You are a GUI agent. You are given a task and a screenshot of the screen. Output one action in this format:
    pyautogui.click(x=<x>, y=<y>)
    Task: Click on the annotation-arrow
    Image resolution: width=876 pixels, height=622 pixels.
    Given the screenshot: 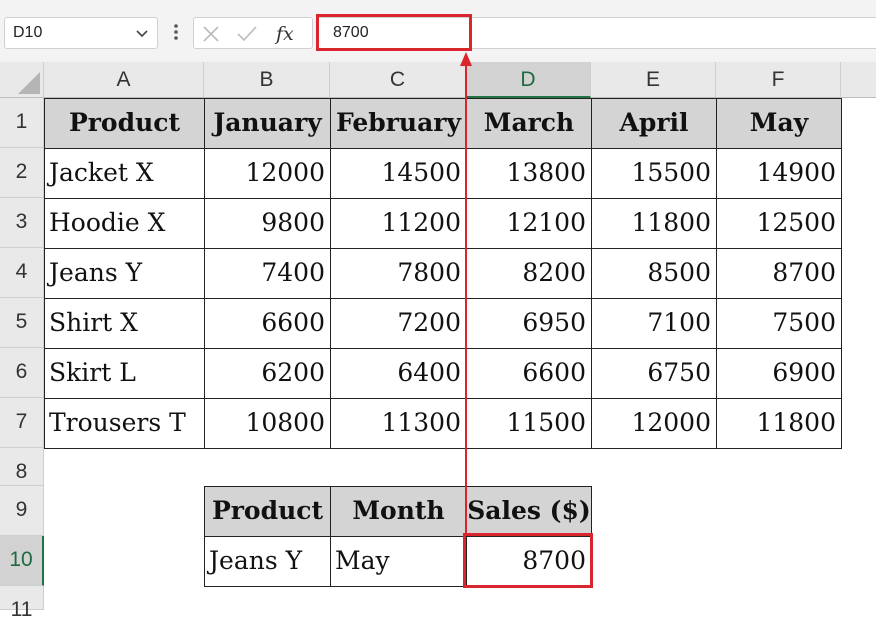 What is the action you would take?
    pyautogui.click(x=466, y=292)
    